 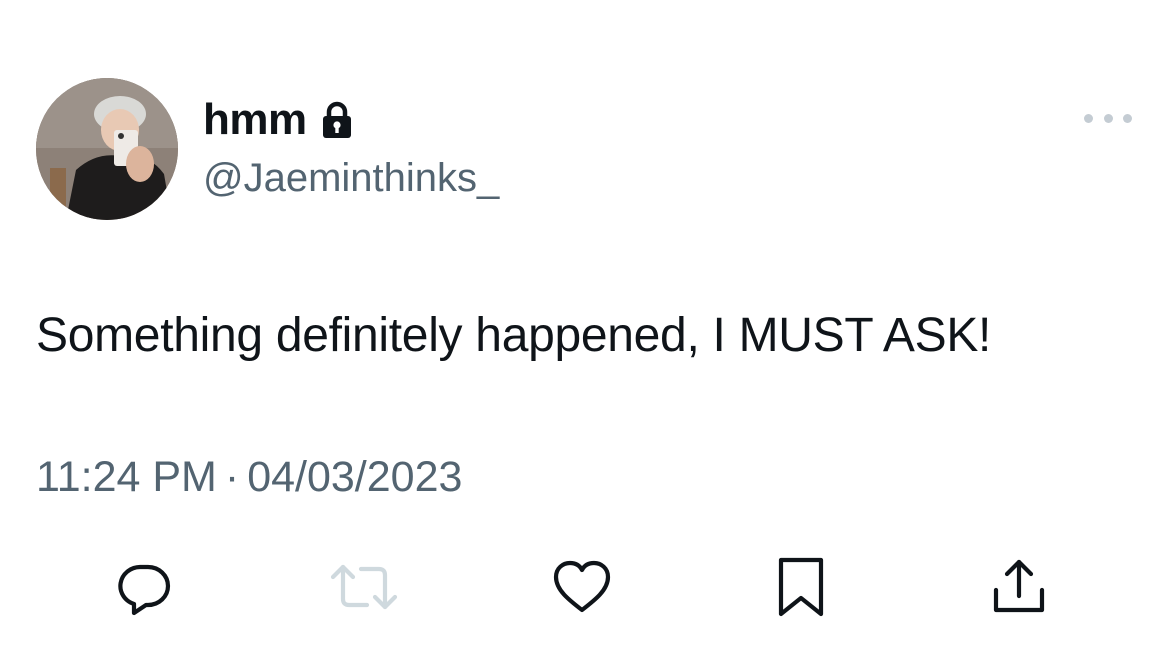 I want to click on lock-icon, so click(x=337, y=120).